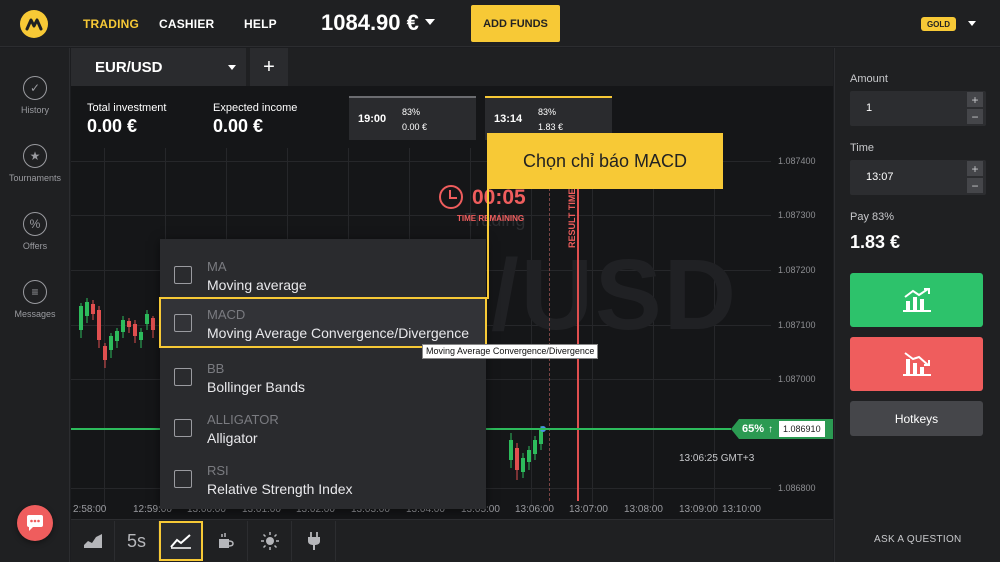  What do you see at coordinates (323, 472) in the screenshot?
I see `indicator-item-rsi: RSI Relative Strength Index` at bounding box center [323, 472].